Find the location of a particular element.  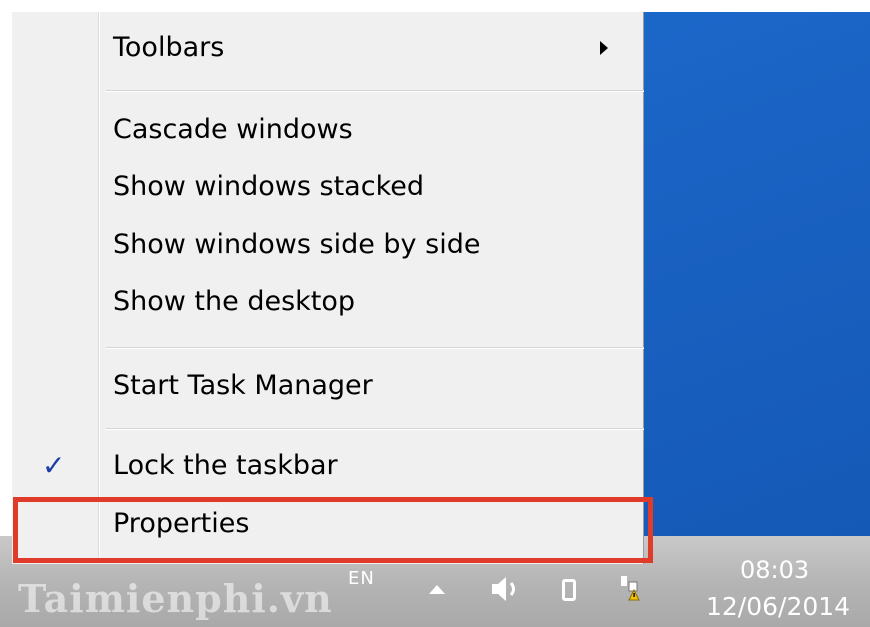

clock-date: 12/06/2014 is located at coordinates (778, 606).